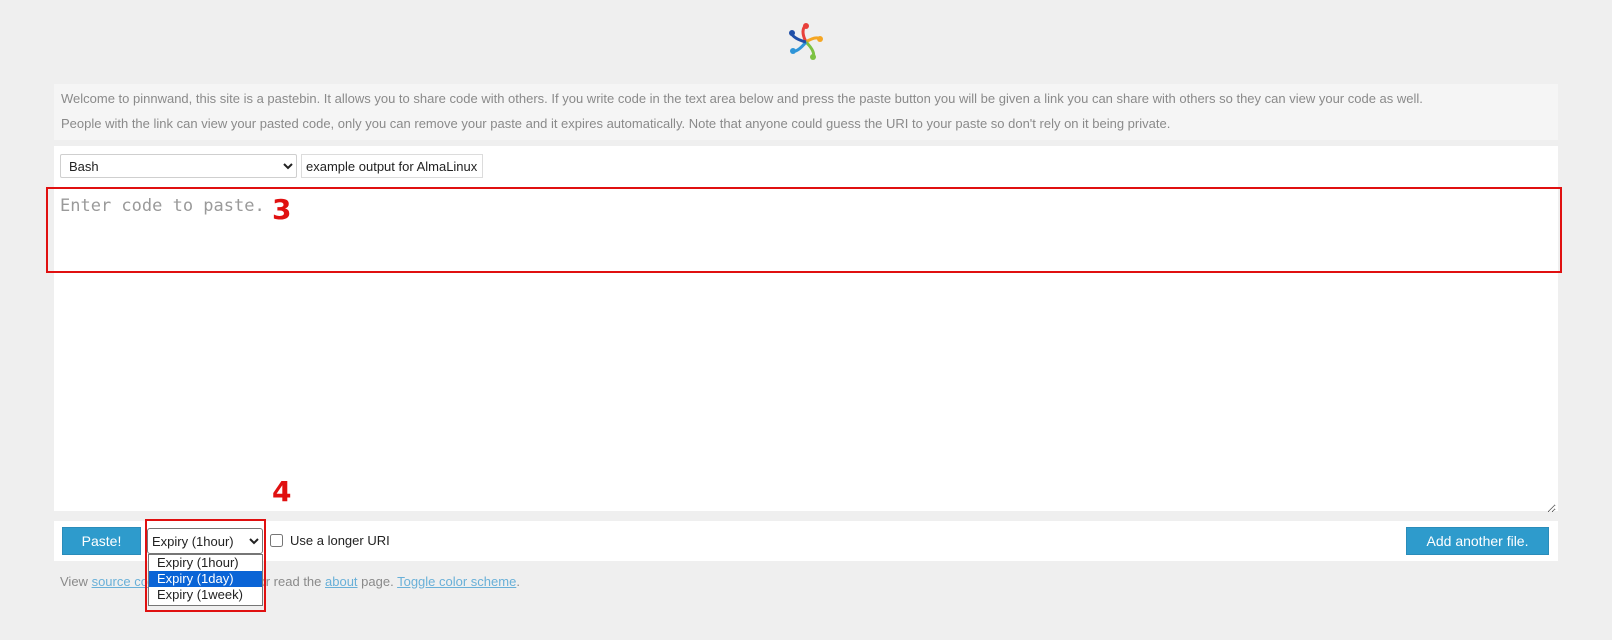 This screenshot has width=1612, height=640. Describe the element at coordinates (282, 491) in the screenshot. I see `annotation-label-4: 4` at that location.